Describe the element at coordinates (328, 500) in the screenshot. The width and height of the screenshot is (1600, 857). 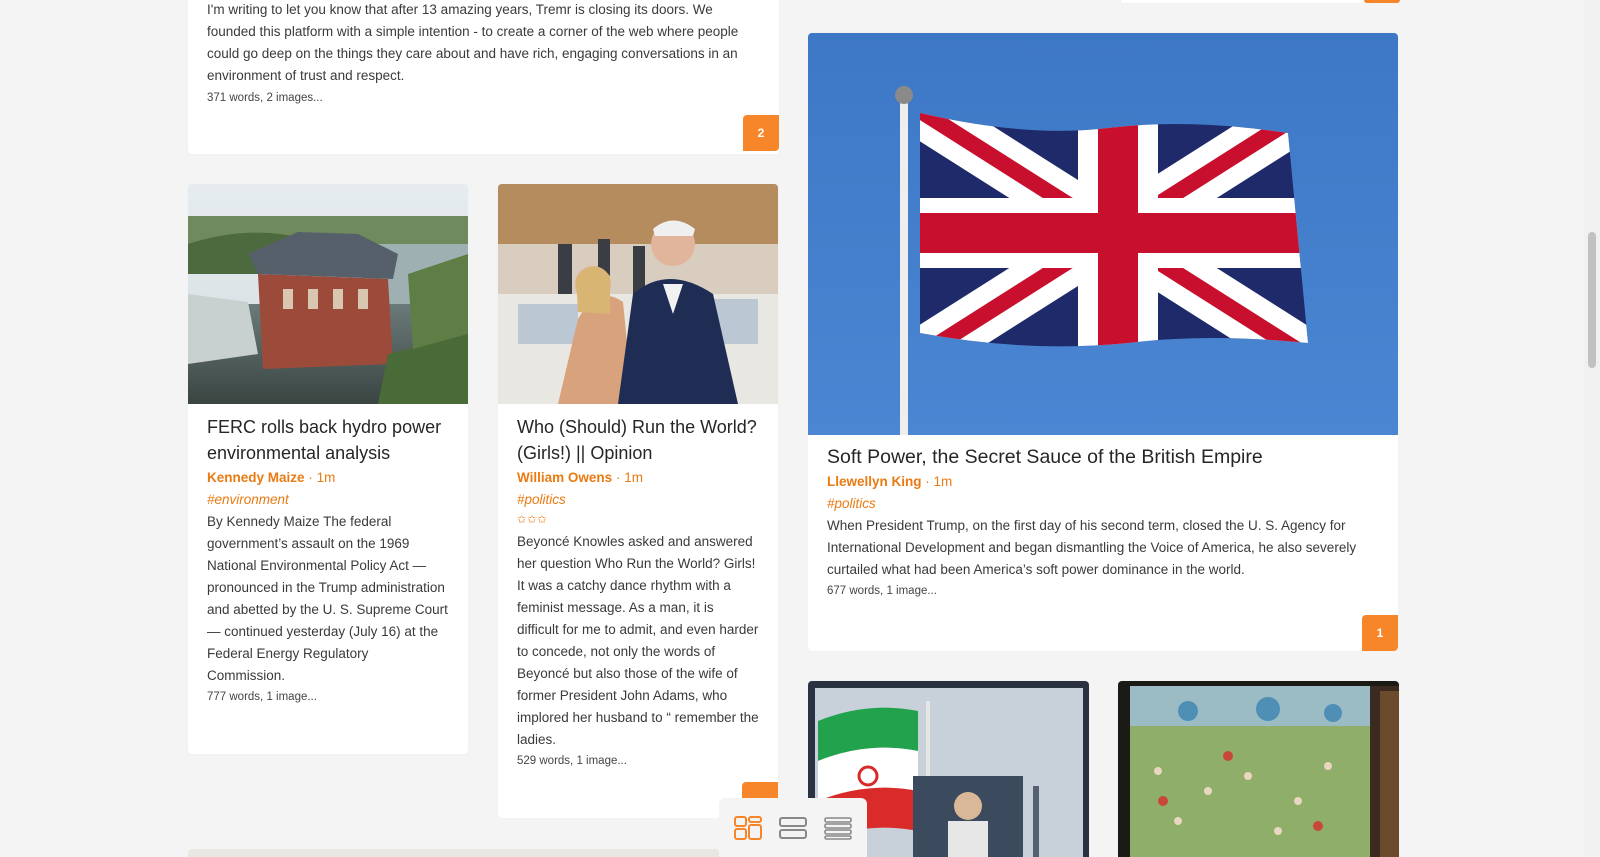
I see `article-tag: #environment` at that location.